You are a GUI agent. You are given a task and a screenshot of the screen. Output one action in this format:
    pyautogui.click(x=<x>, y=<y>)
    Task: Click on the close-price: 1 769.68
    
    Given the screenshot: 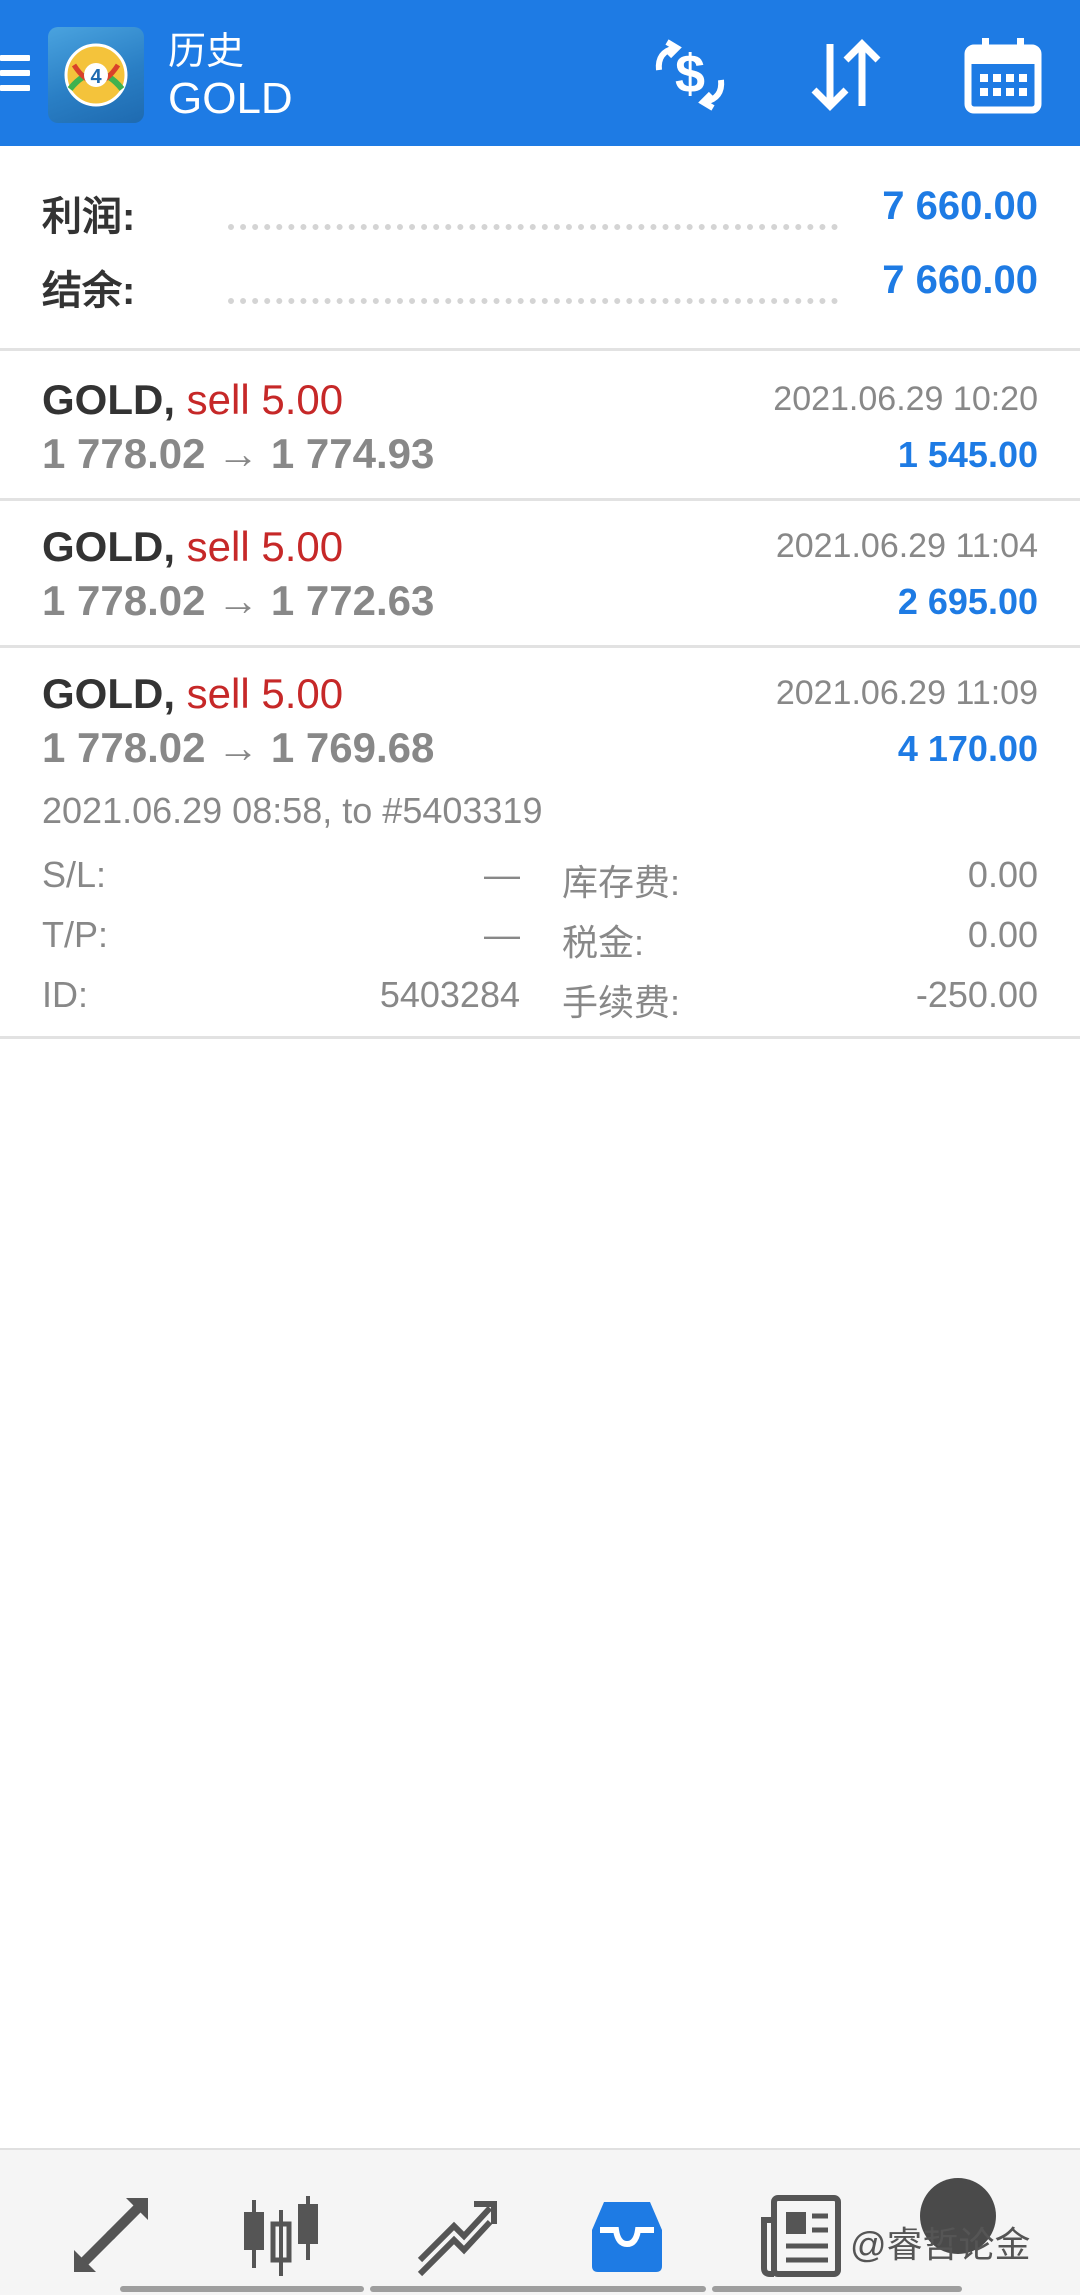 What is the action you would take?
    pyautogui.click(x=352, y=747)
    